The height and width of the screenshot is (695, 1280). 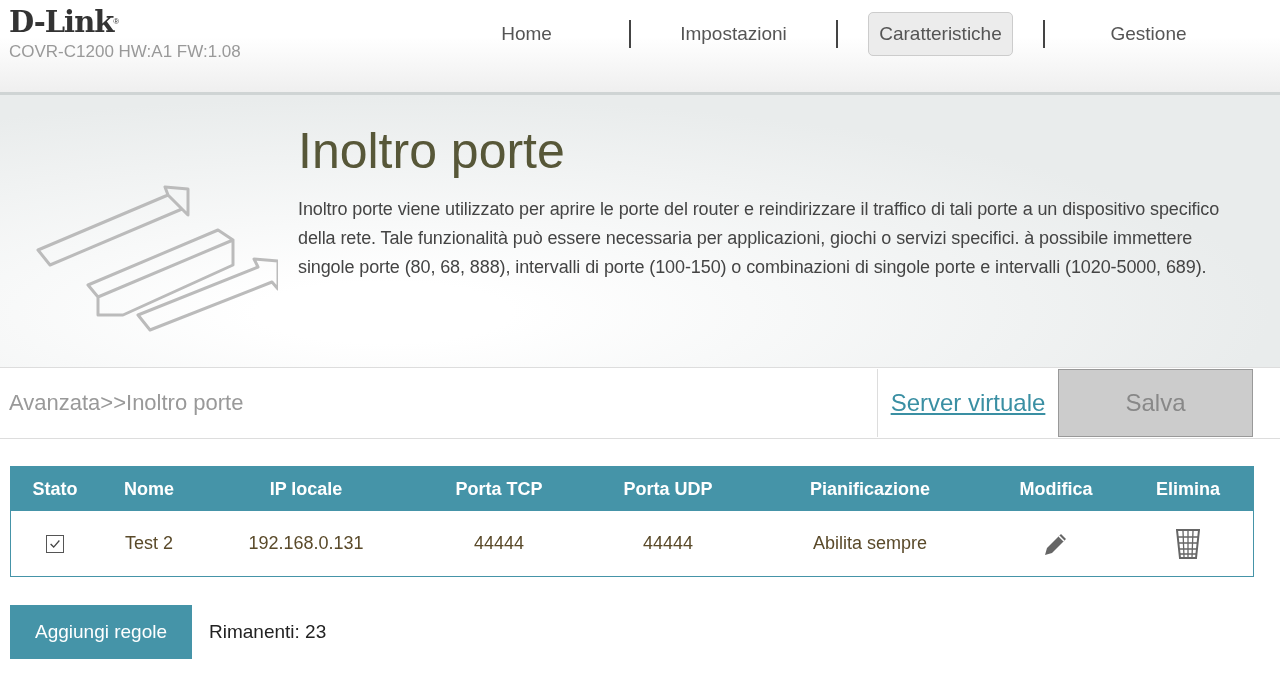 What do you see at coordinates (869, 543) in the screenshot?
I see `table-cell-text: Abilita sempre` at bounding box center [869, 543].